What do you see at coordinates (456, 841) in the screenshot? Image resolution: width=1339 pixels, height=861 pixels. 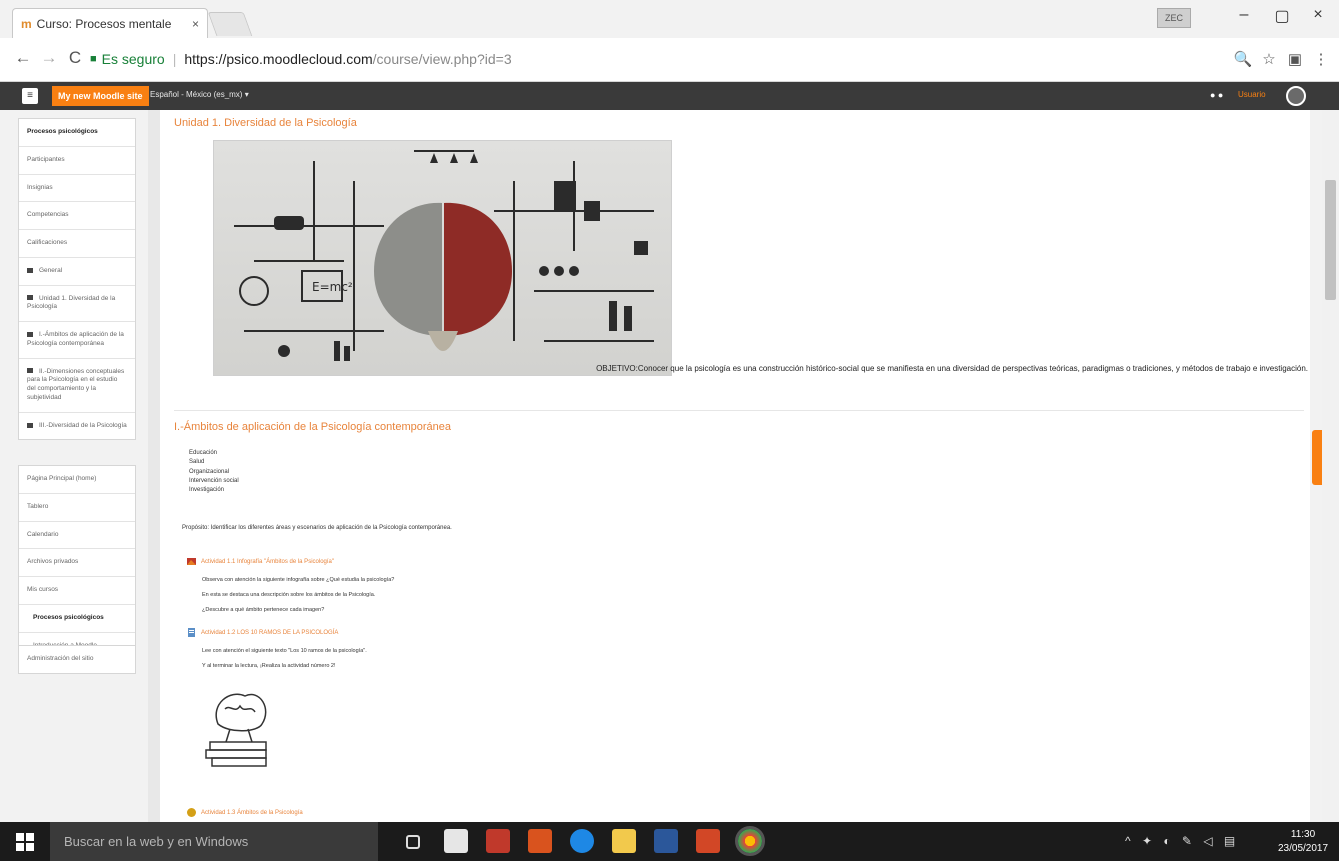 I see `store-icon` at bounding box center [456, 841].